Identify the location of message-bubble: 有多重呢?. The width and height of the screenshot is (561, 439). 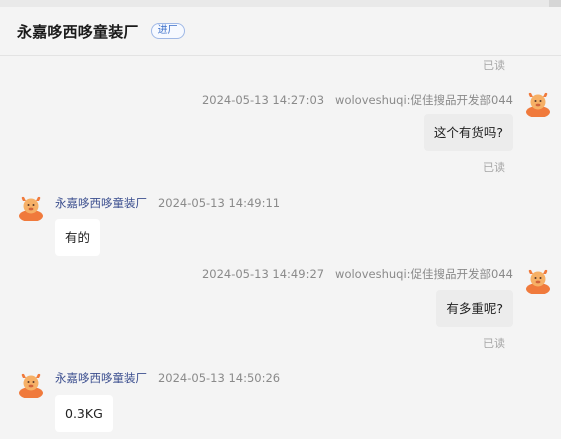
(474, 308).